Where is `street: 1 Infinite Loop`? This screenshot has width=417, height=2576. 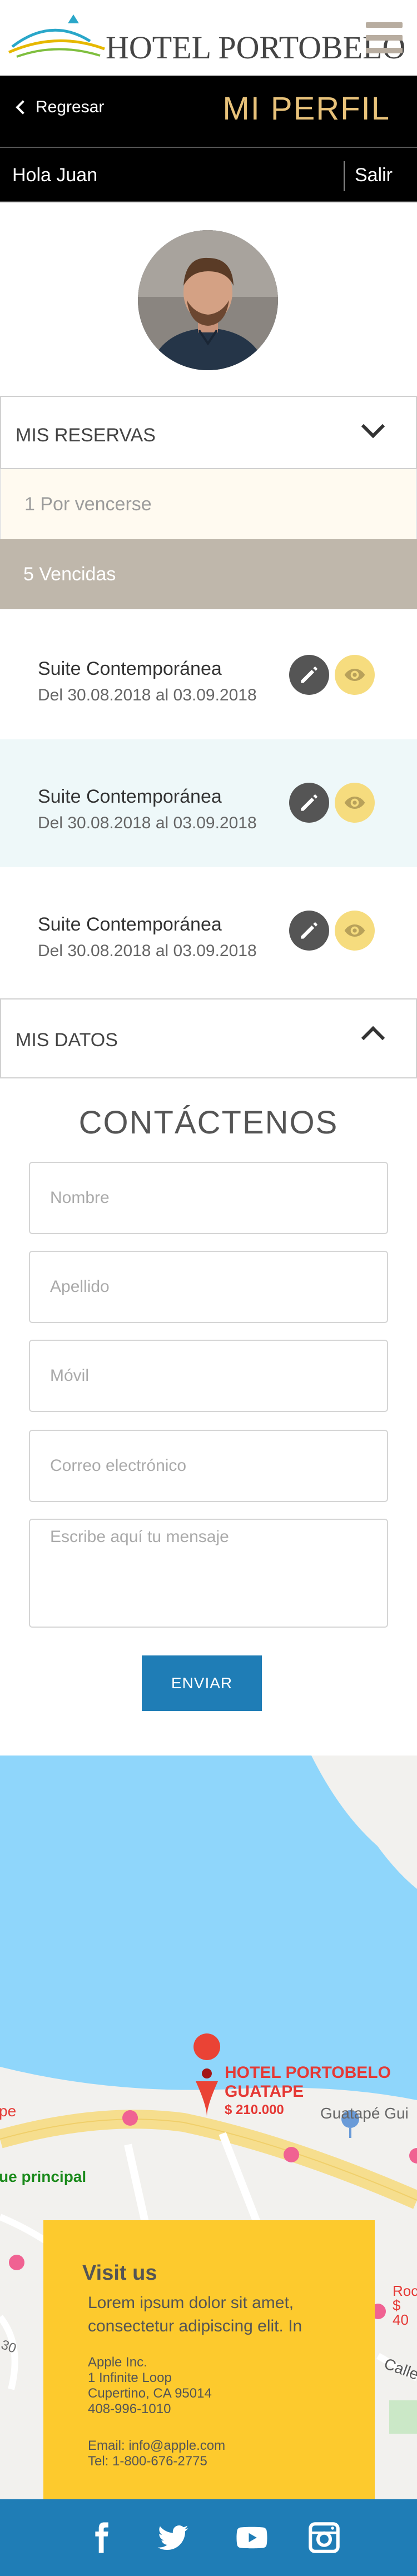
street: 1 Infinite Loop is located at coordinates (130, 2377).